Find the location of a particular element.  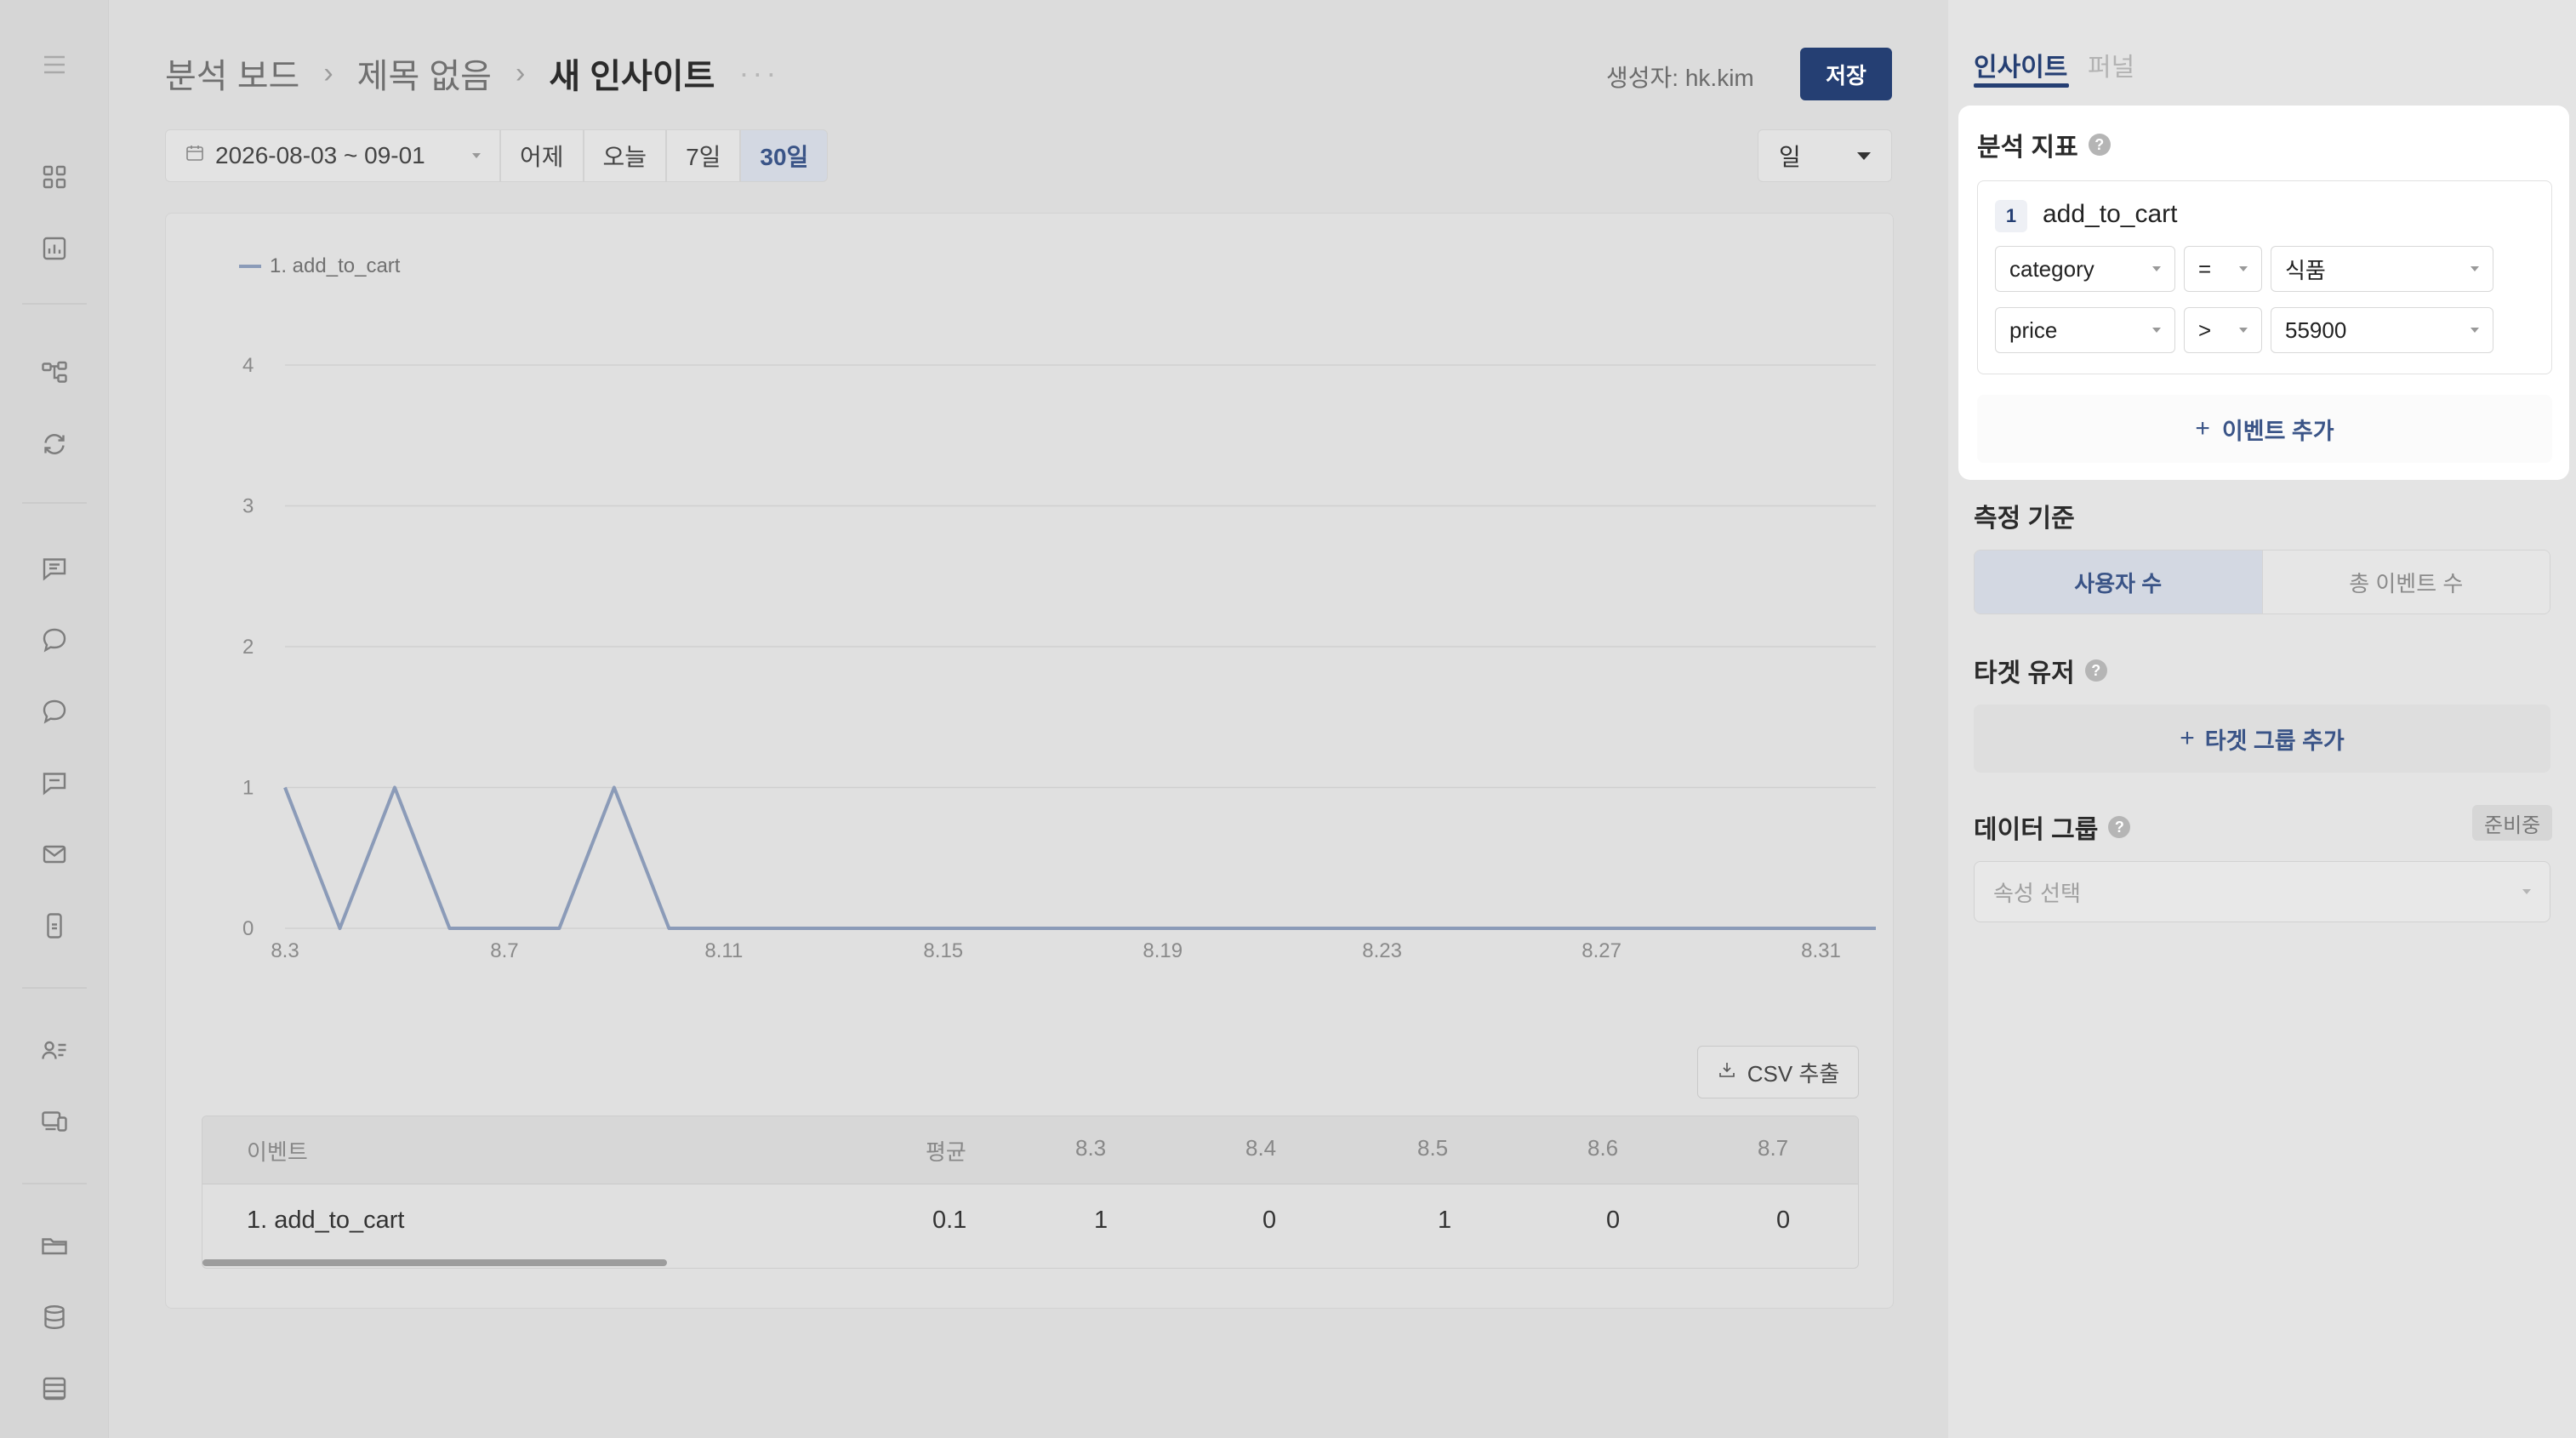

creator-label: 생성자: hk.kim is located at coordinates (1680, 78).